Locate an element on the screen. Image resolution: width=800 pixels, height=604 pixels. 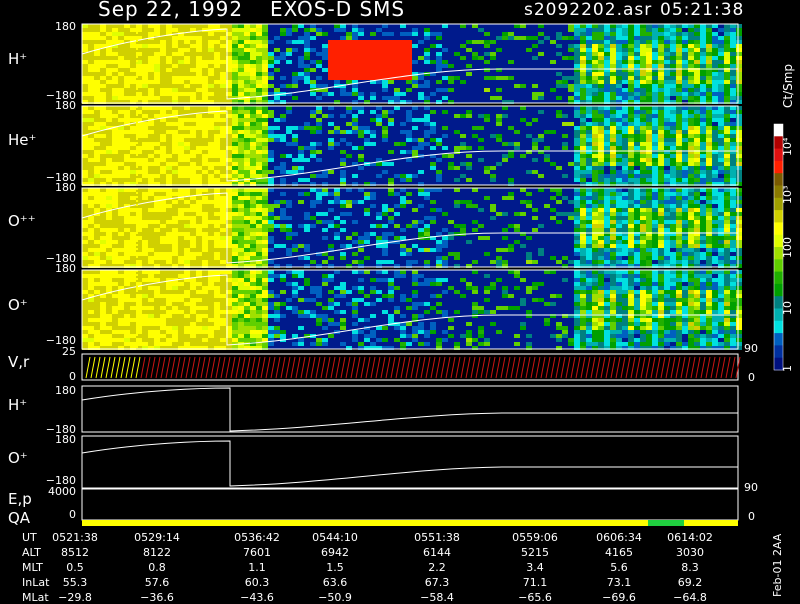
spectrogram-hplus is located at coordinates (412, 64).